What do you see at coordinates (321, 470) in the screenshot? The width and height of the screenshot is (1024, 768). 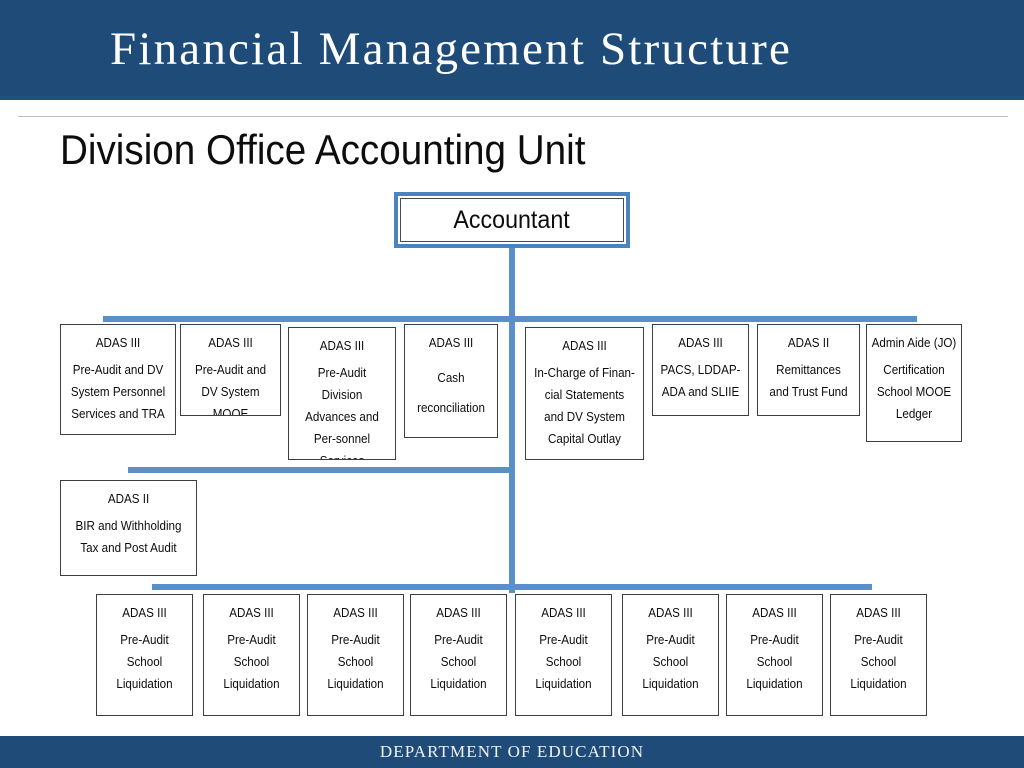 I see `connector-bar-row2` at bounding box center [321, 470].